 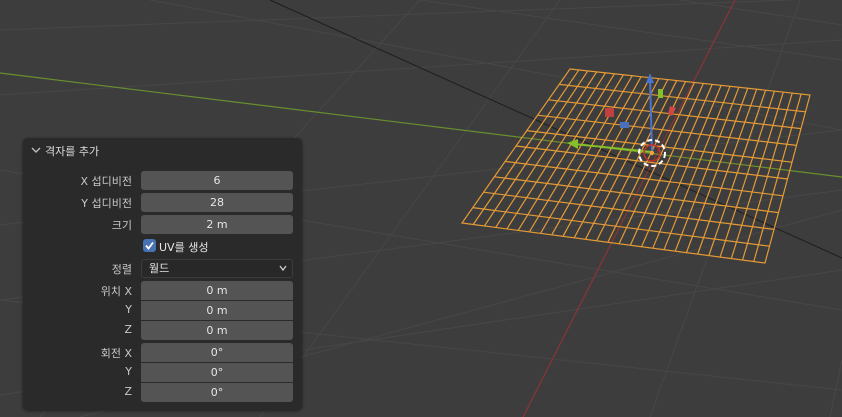 I want to click on rotation-y-row: Y 0°, so click(x=162, y=372).